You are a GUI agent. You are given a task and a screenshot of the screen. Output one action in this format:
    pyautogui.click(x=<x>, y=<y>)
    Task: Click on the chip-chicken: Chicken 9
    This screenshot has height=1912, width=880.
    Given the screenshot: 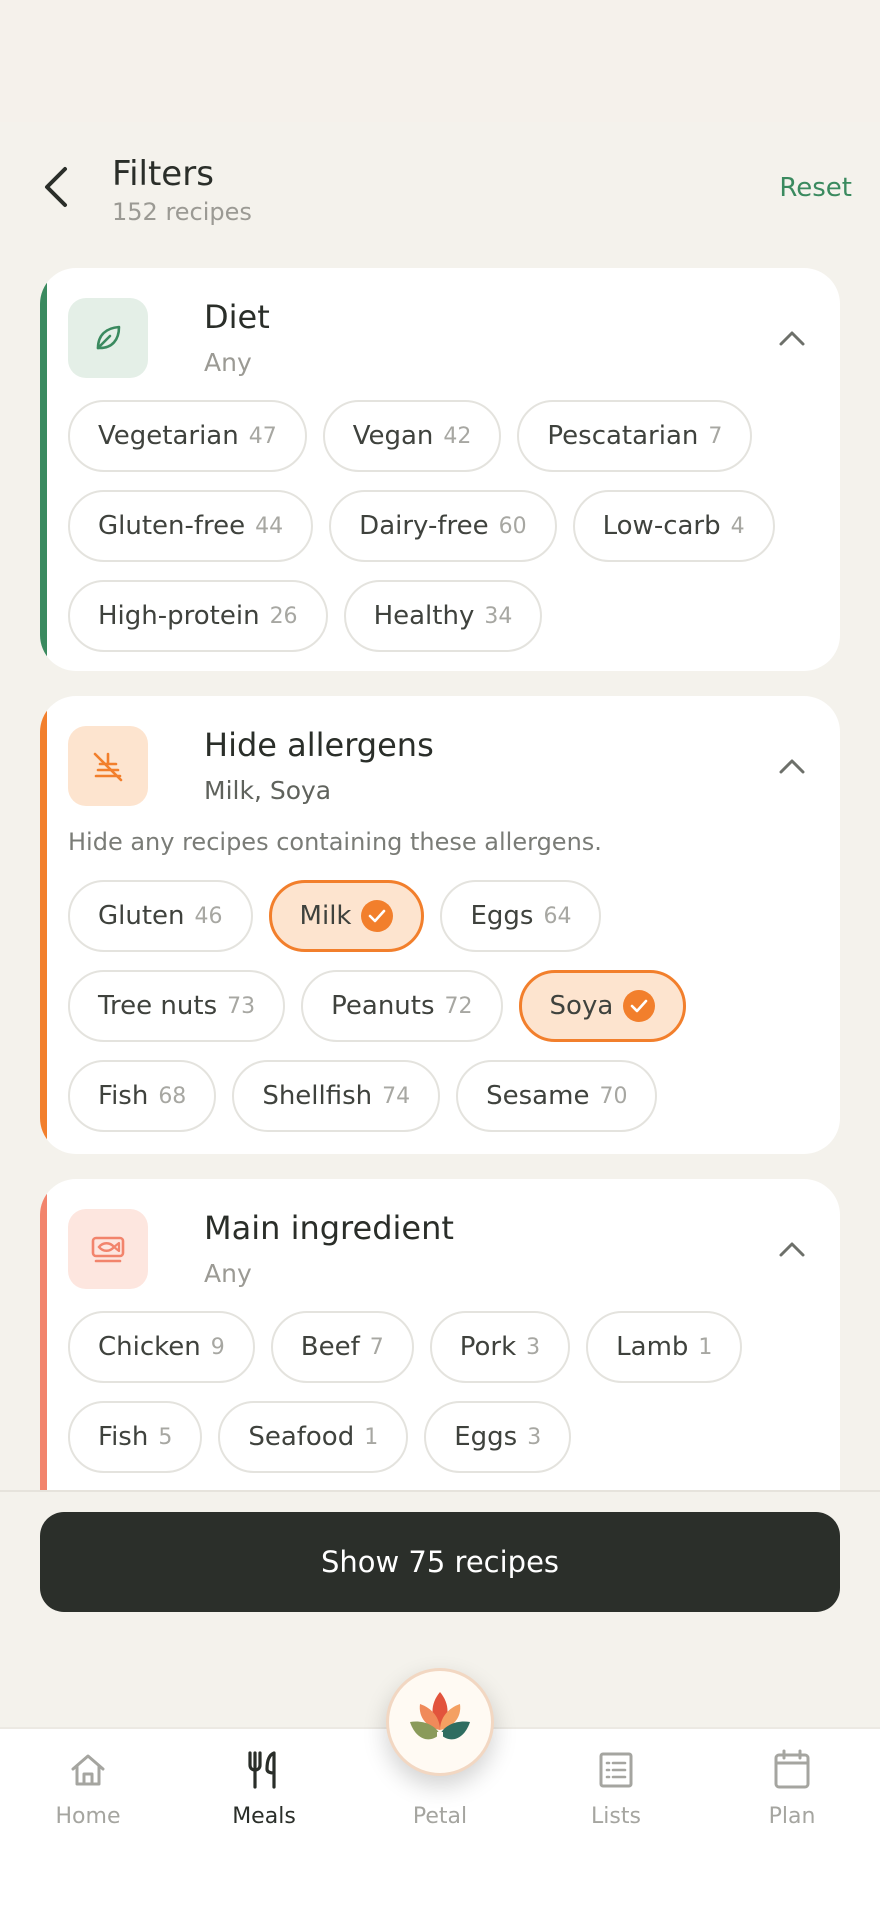 What is the action you would take?
    pyautogui.click(x=161, y=1347)
    